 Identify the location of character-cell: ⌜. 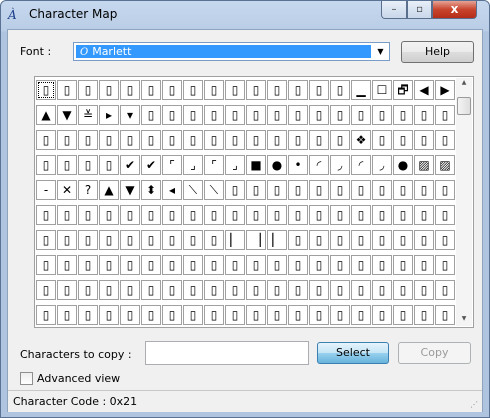
(172, 165).